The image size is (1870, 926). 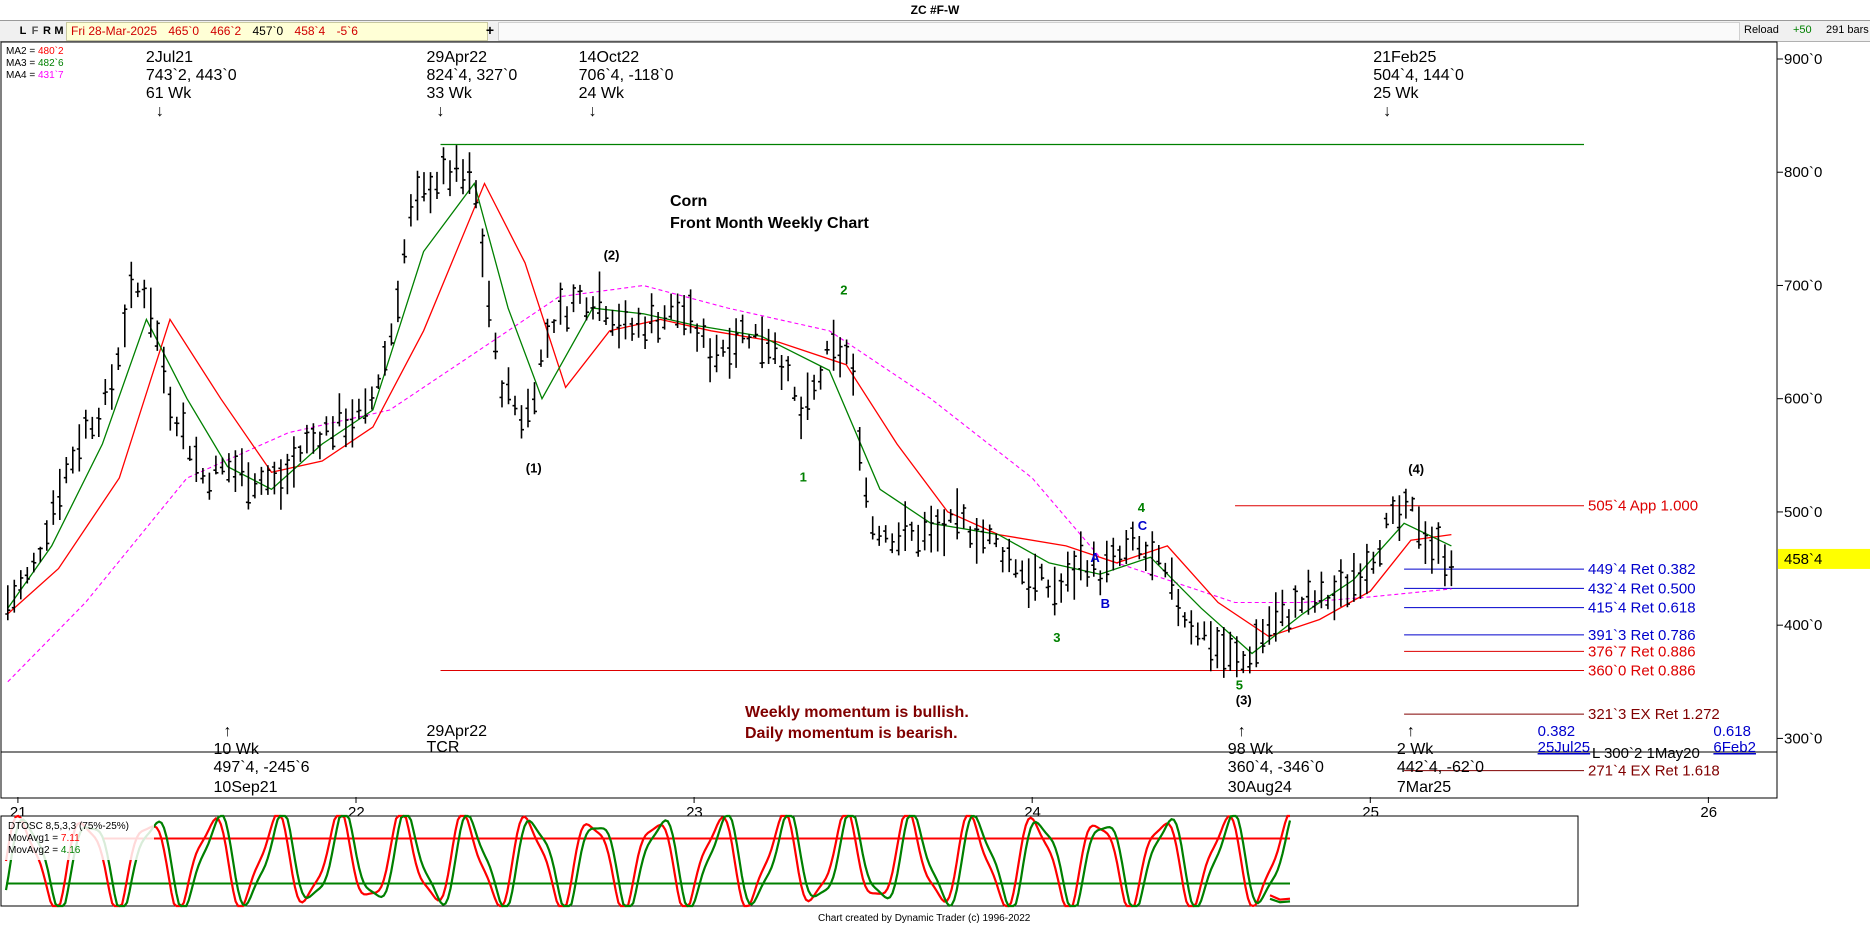 What do you see at coordinates (1803, 59) in the screenshot?
I see `y-tick-label: 900`0` at bounding box center [1803, 59].